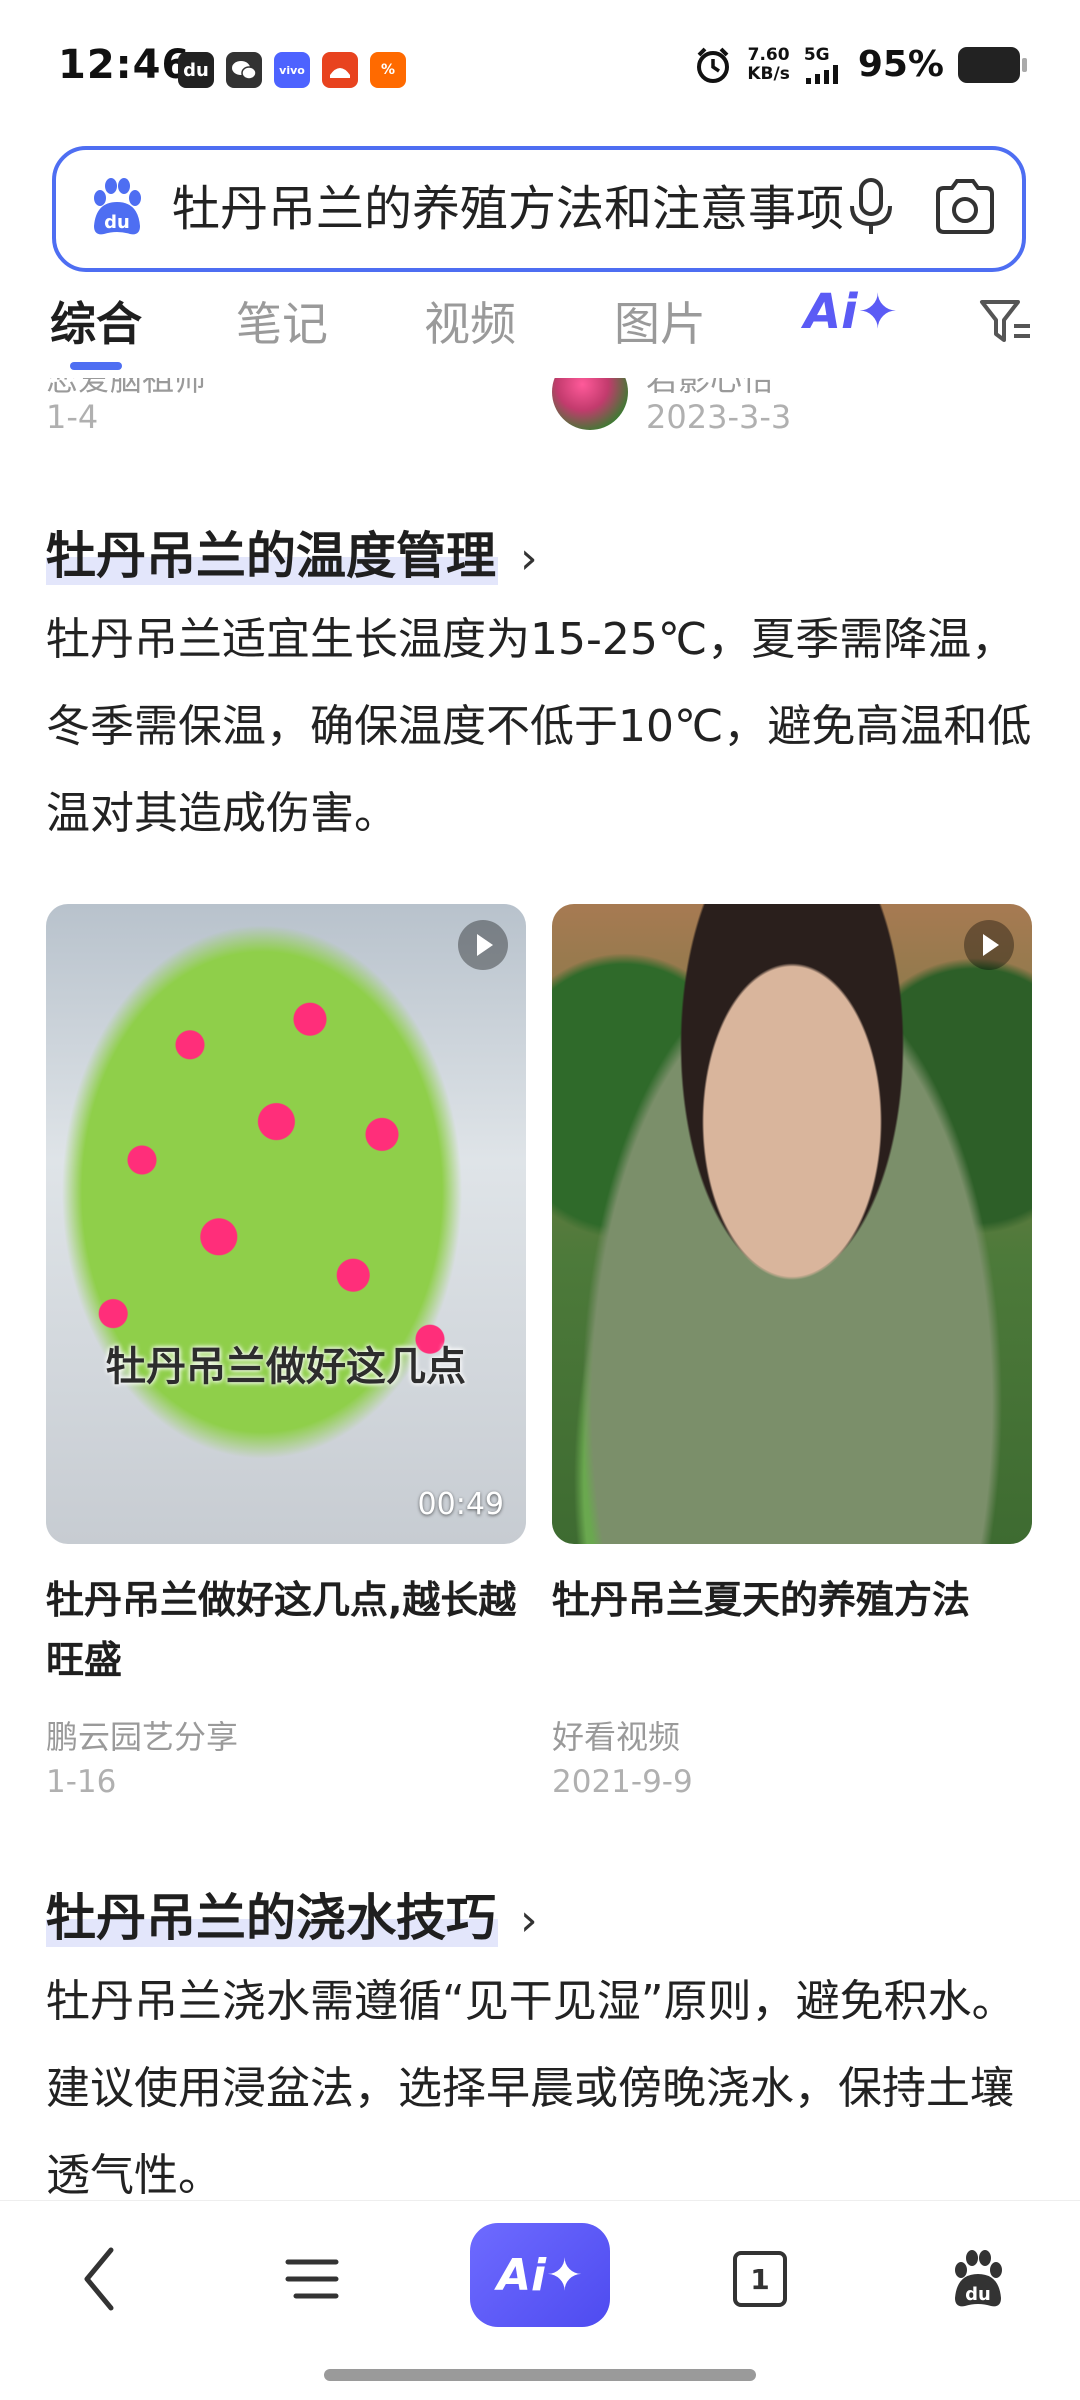  I want to click on active-tab-indicator, so click(96, 366).